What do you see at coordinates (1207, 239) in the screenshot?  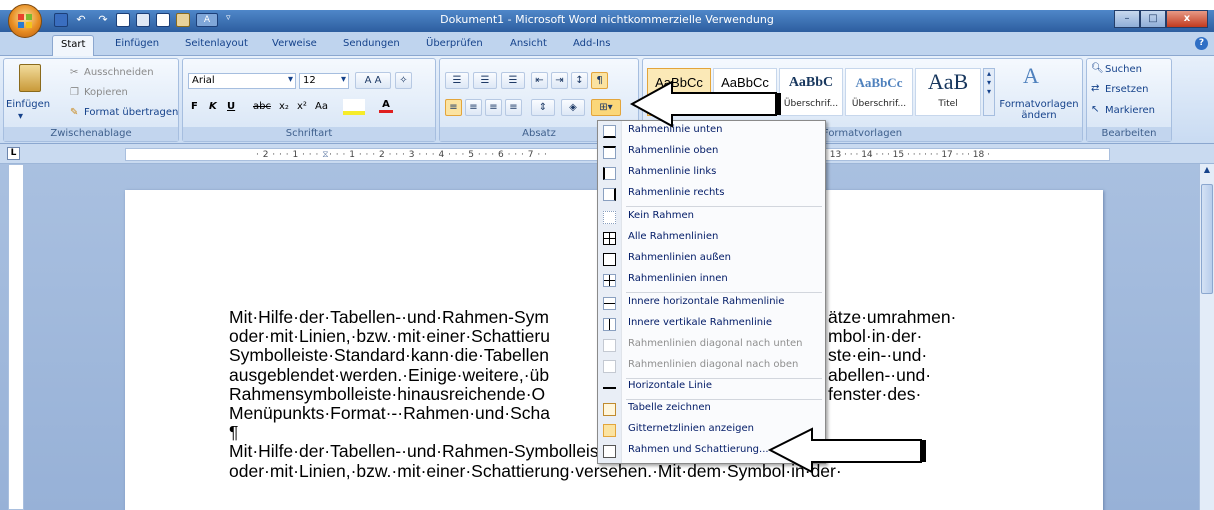 I see `scrollbar-thumb` at bounding box center [1207, 239].